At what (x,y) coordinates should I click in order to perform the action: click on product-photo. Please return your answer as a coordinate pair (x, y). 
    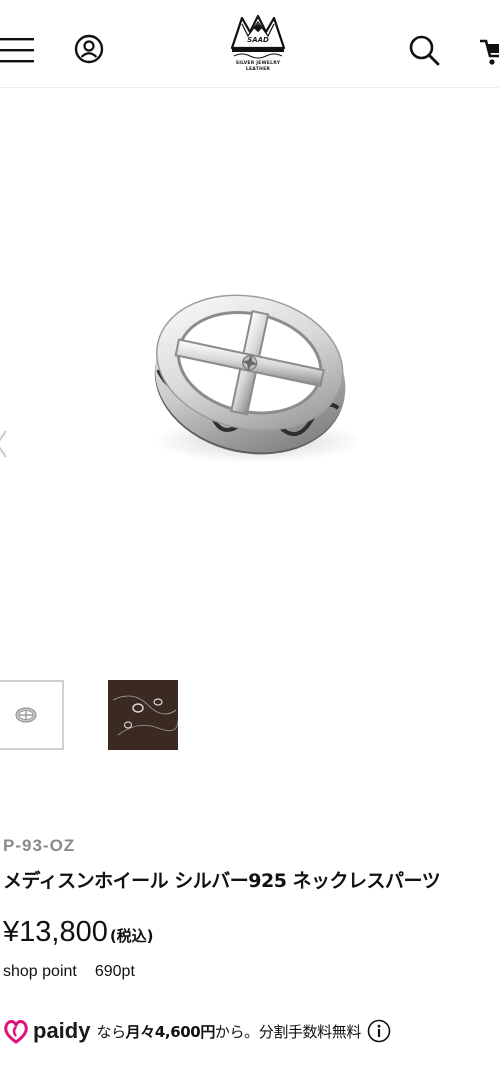
    Looking at the image, I should click on (258, 378).